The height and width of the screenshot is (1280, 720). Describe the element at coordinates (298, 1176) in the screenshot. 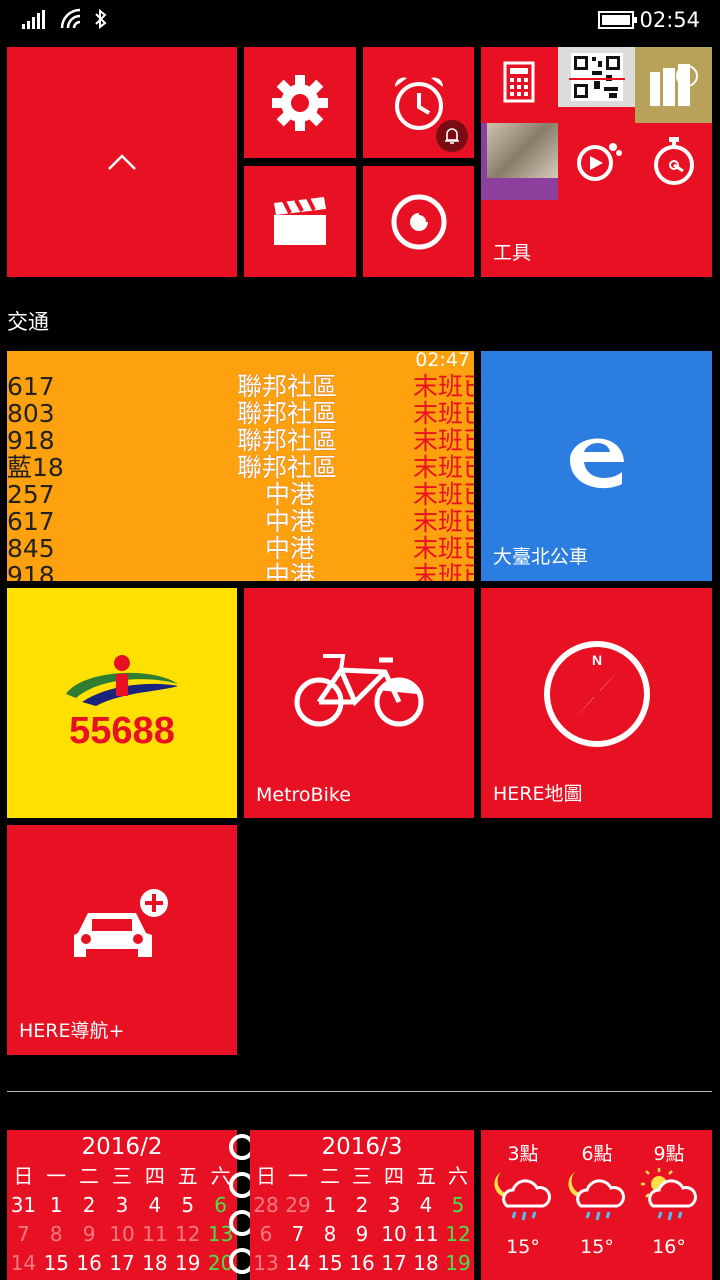

I see `weekday: 一` at that location.